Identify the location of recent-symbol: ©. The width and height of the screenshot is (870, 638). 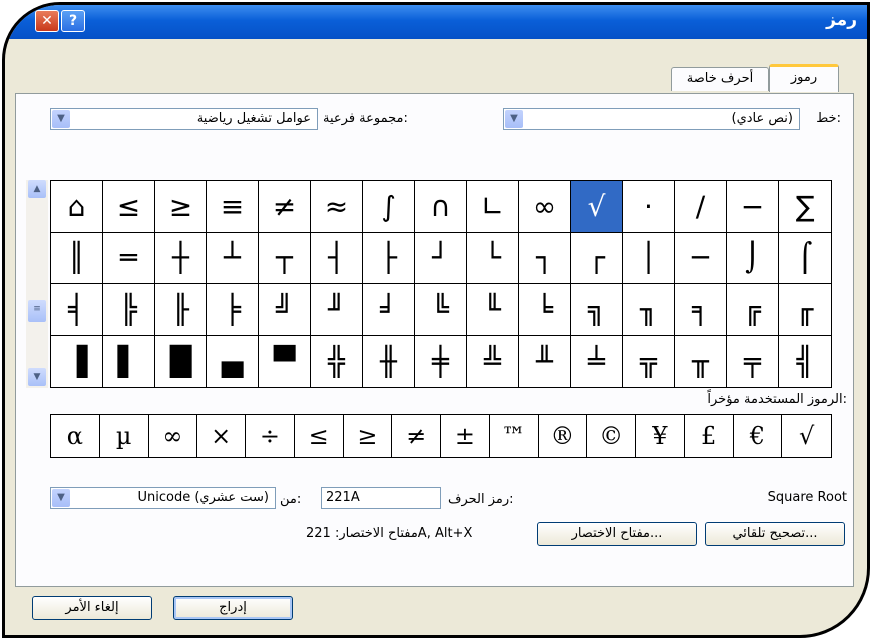
(611, 436).